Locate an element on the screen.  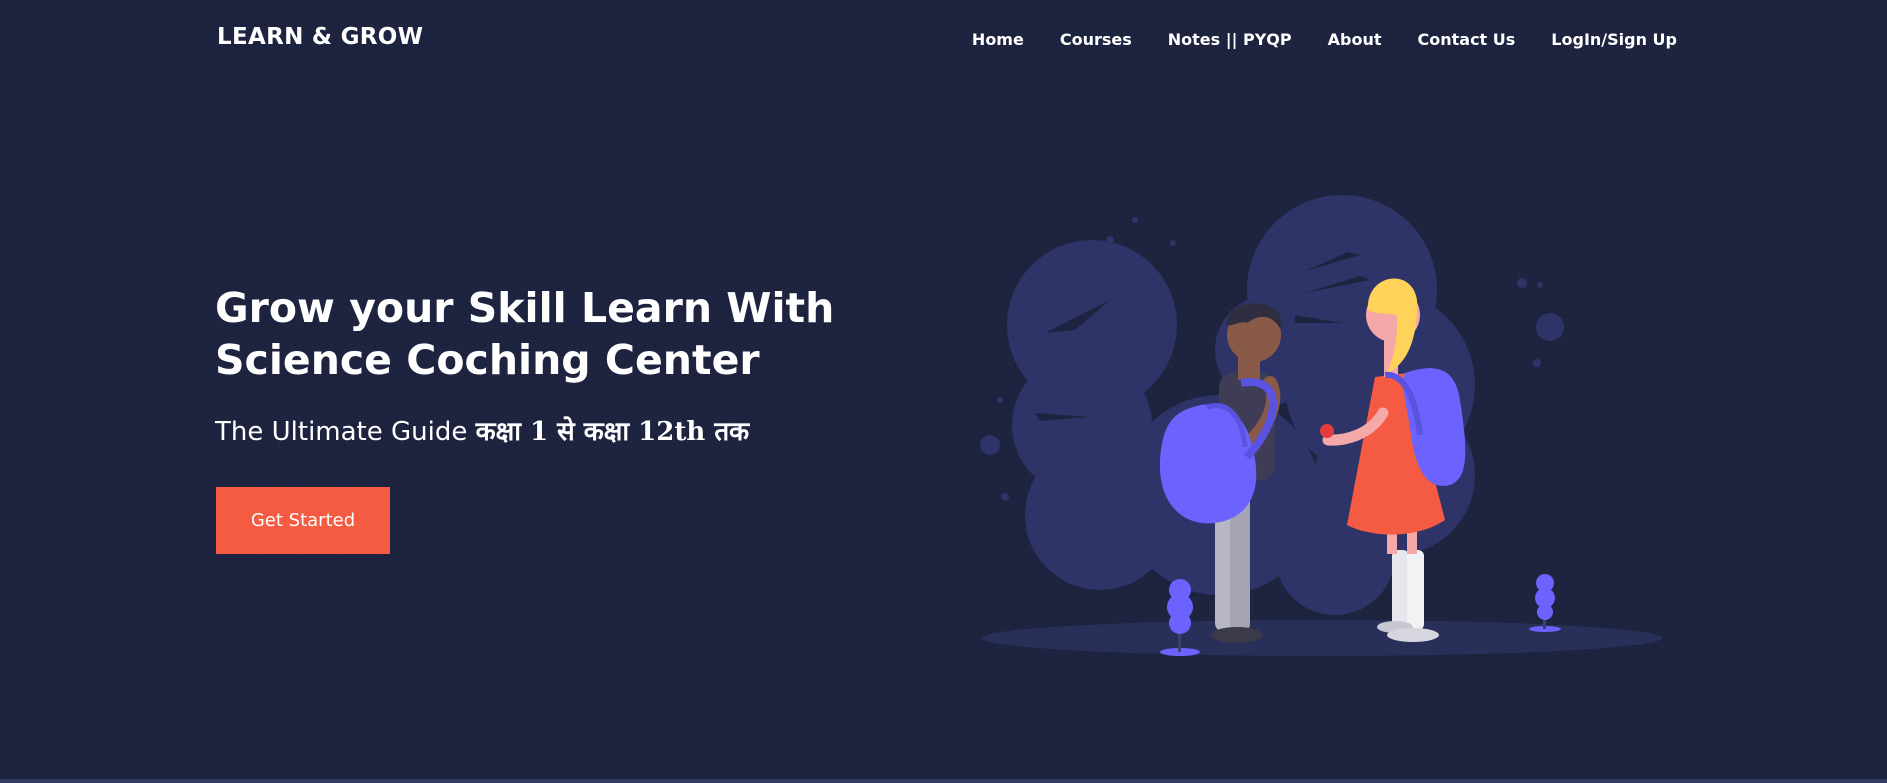
hero-subtitle-hindi: कक्षा 1 से कक्षा 12th तक is located at coordinates (612, 432).